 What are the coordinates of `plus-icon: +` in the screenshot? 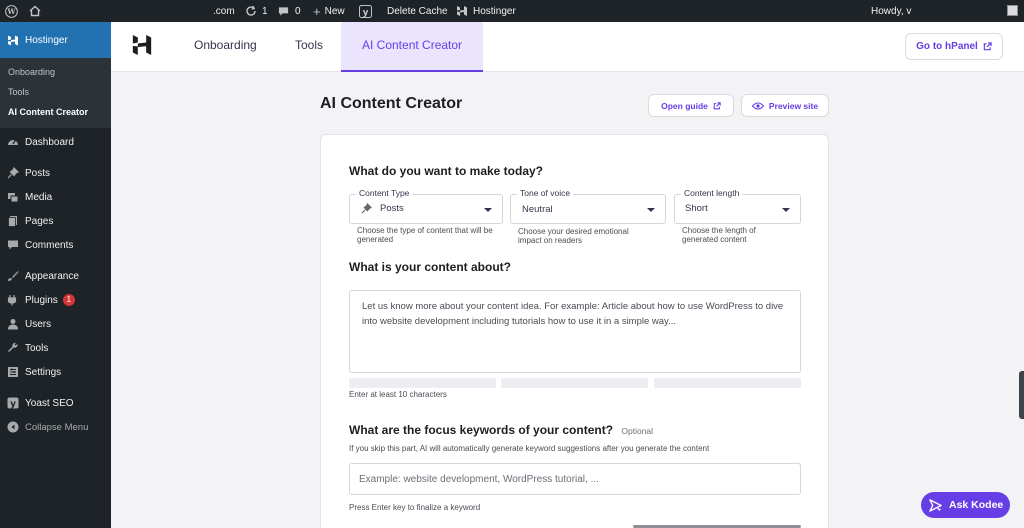 It's located at (317, 11).